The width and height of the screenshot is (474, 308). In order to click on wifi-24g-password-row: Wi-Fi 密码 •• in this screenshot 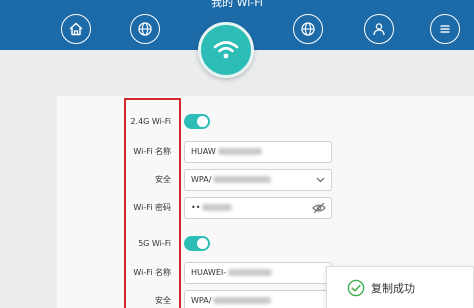, I will do `click(265, 208)`.